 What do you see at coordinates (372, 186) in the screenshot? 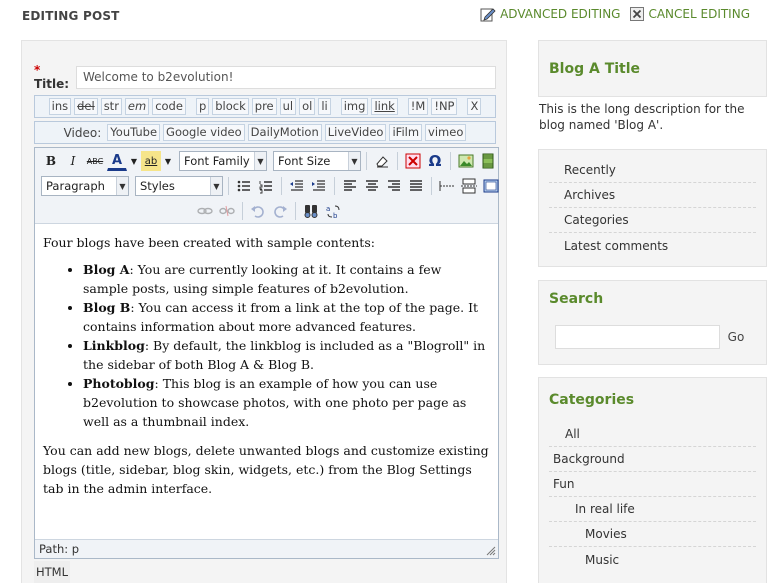
I see `align-center-icon` at bounding box center [372, 186].